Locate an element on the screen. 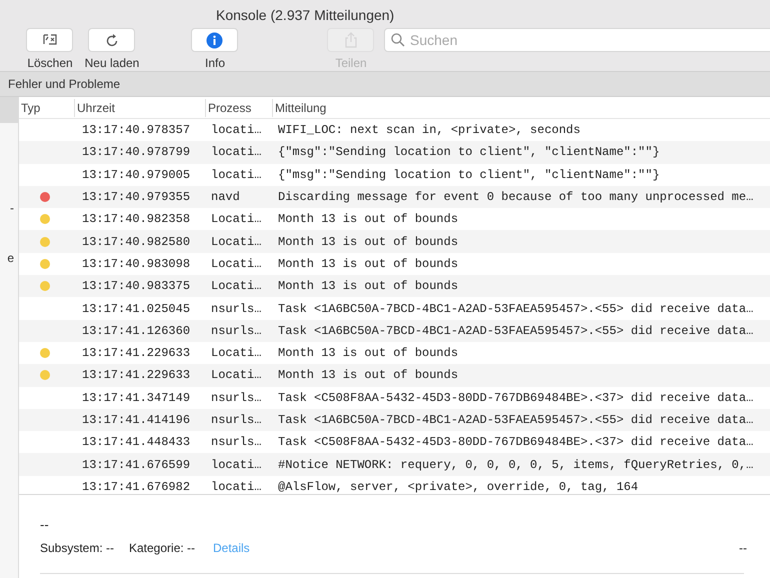  category-label: Kategorie: -- is located at coordinates (162, 548).